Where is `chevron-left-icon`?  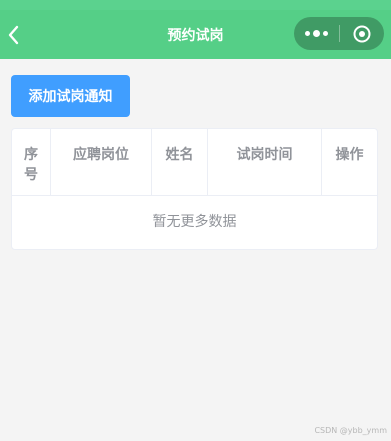
chevron-left-icon is located at coordinates (13, 35).